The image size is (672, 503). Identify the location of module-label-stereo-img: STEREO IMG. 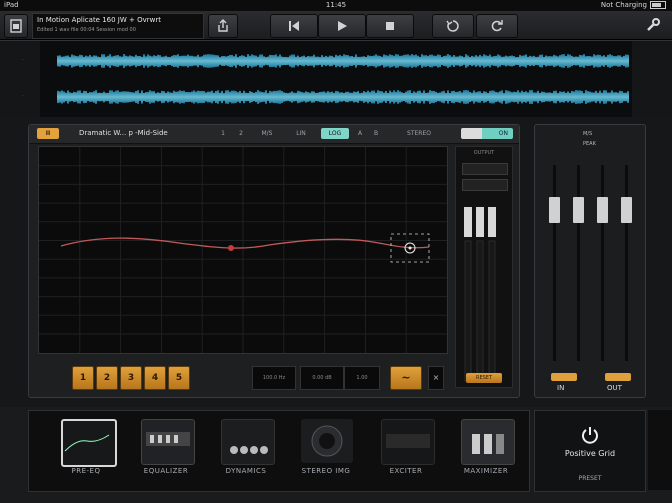
(326, 471).